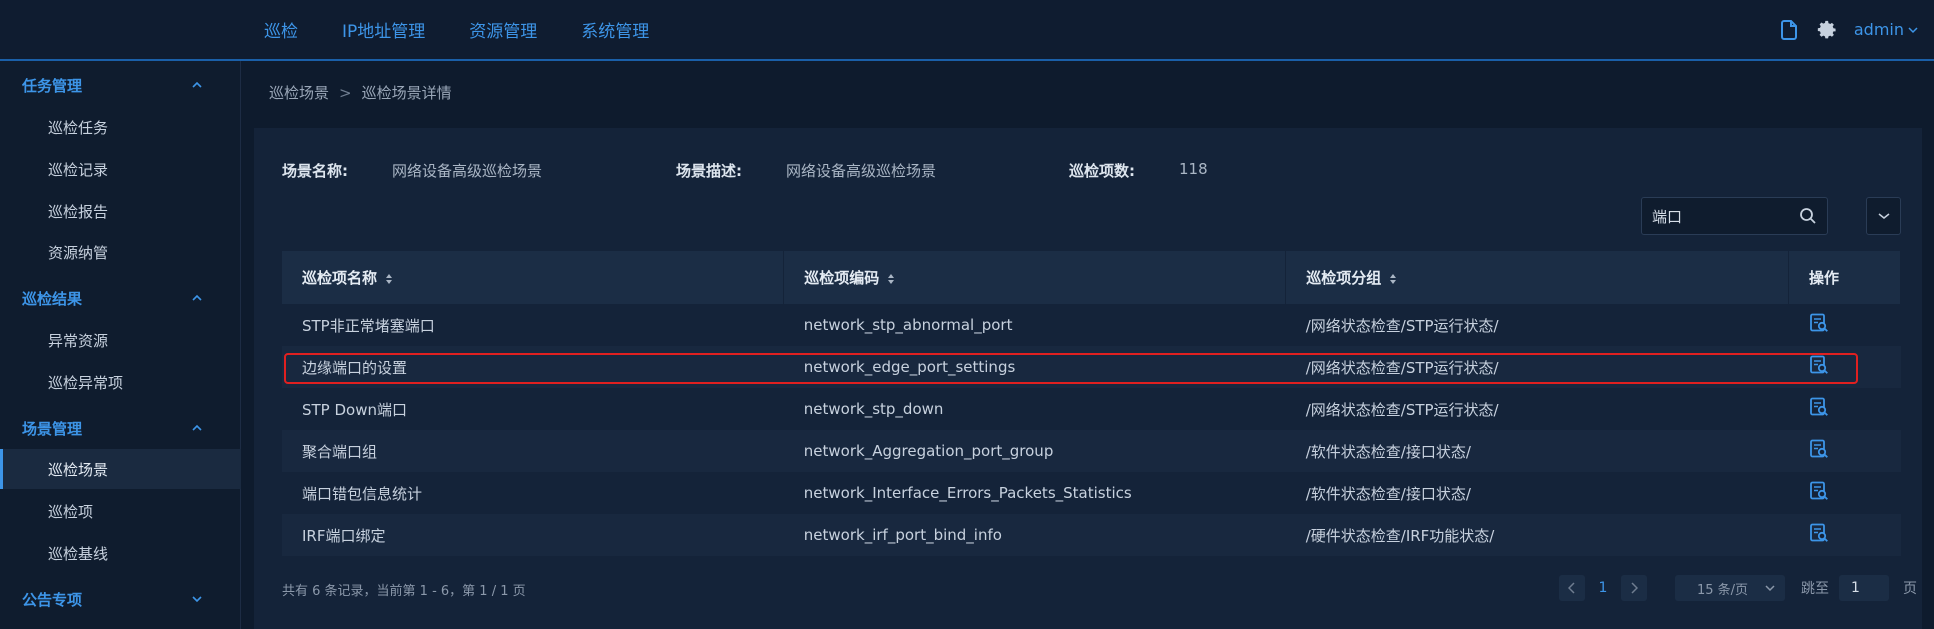  I want to click on column-header-actions: 操作, so click(1844, 277).